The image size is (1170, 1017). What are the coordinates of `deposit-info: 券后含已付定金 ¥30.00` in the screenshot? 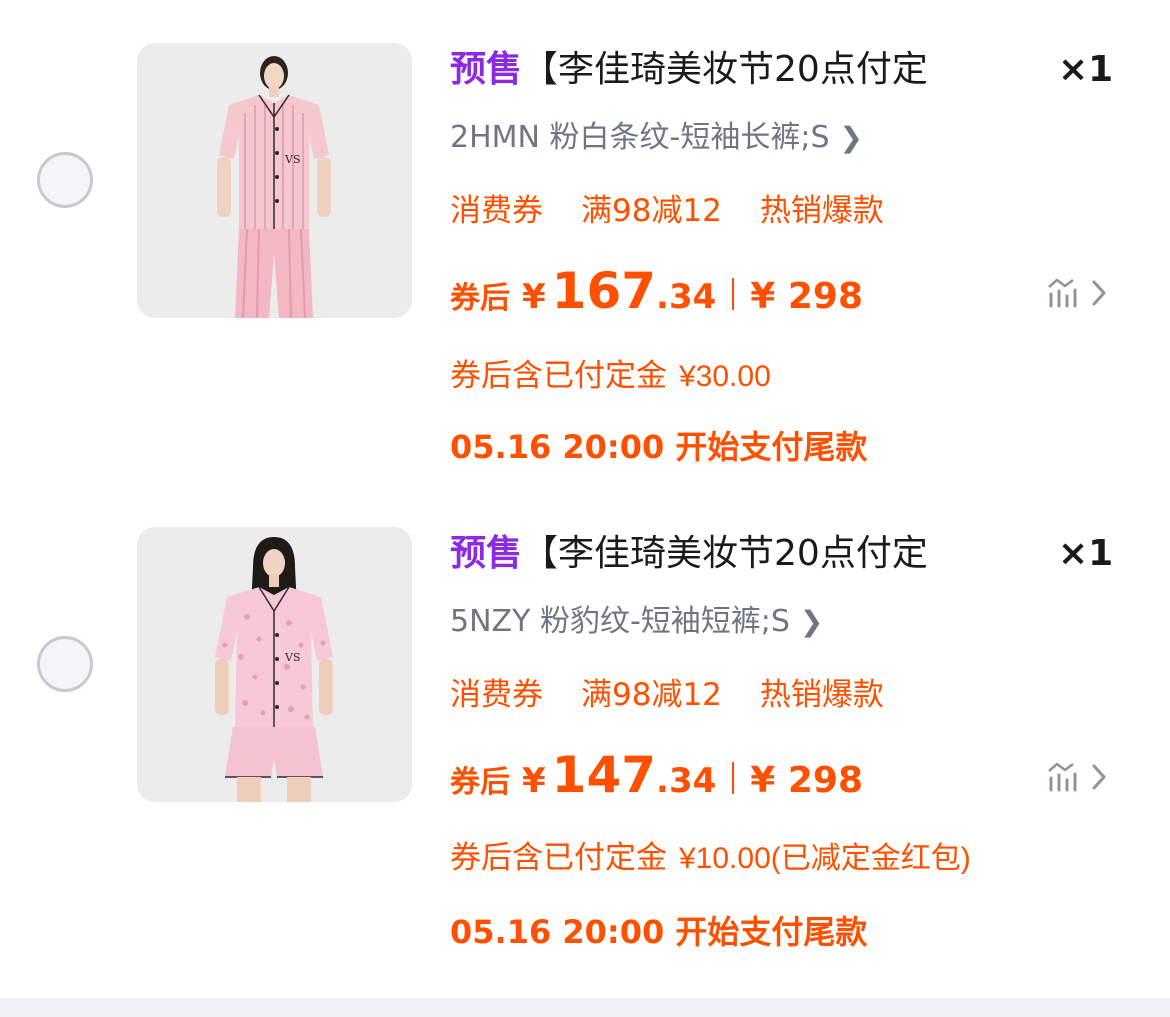 It's located at (610, 376).